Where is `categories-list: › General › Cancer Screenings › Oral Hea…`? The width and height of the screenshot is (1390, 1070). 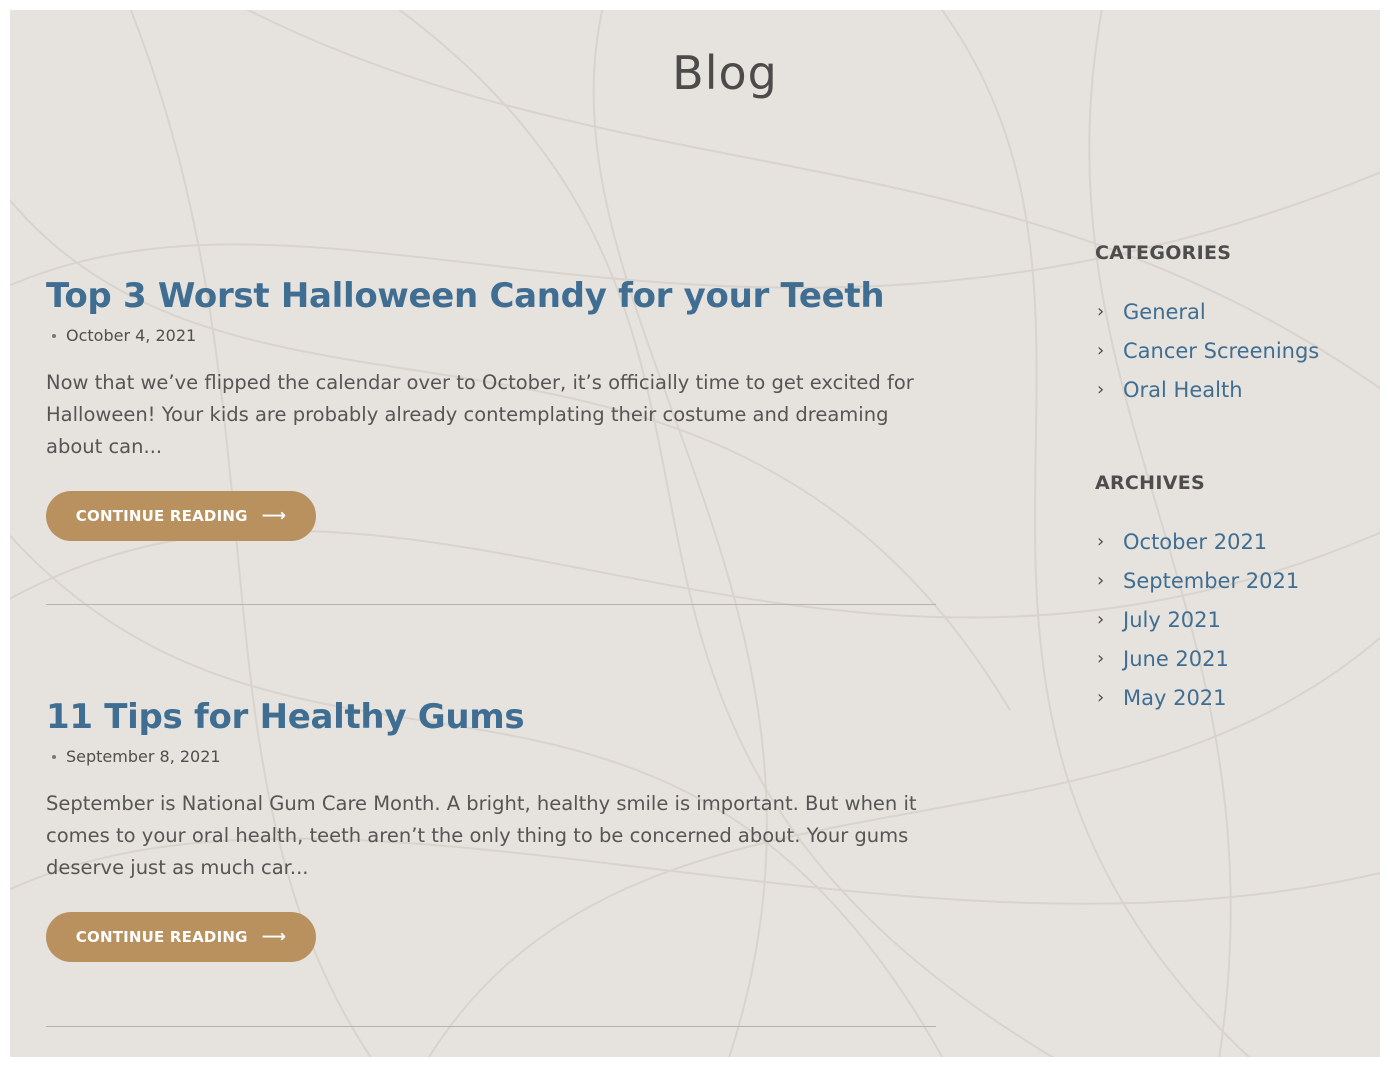 categories-list: › General › Cancer Screenings › Oral Hea… is located at coordinates (1235, 350).